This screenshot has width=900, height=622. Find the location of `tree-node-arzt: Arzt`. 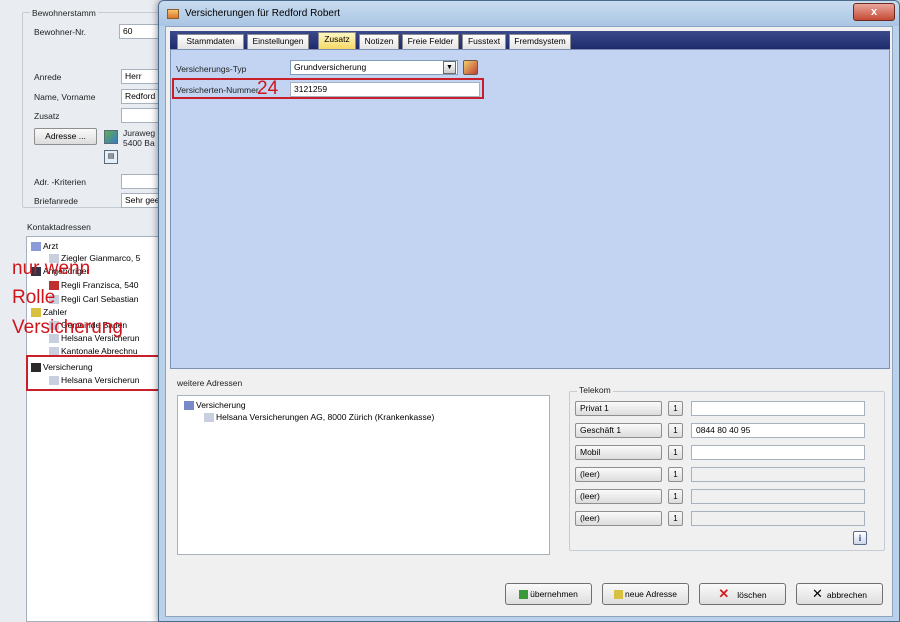

tree-node-arzt: Arzt is located at coordinates (44, 246).